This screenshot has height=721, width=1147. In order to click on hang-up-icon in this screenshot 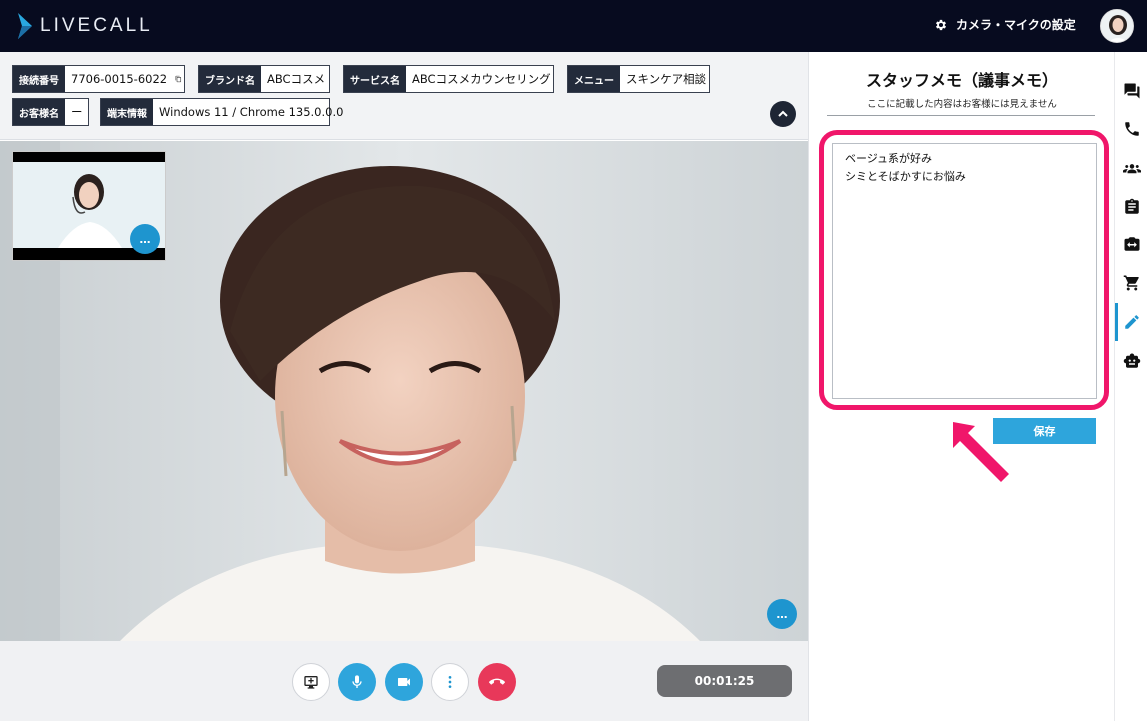, I will do `click(497, 681)`.